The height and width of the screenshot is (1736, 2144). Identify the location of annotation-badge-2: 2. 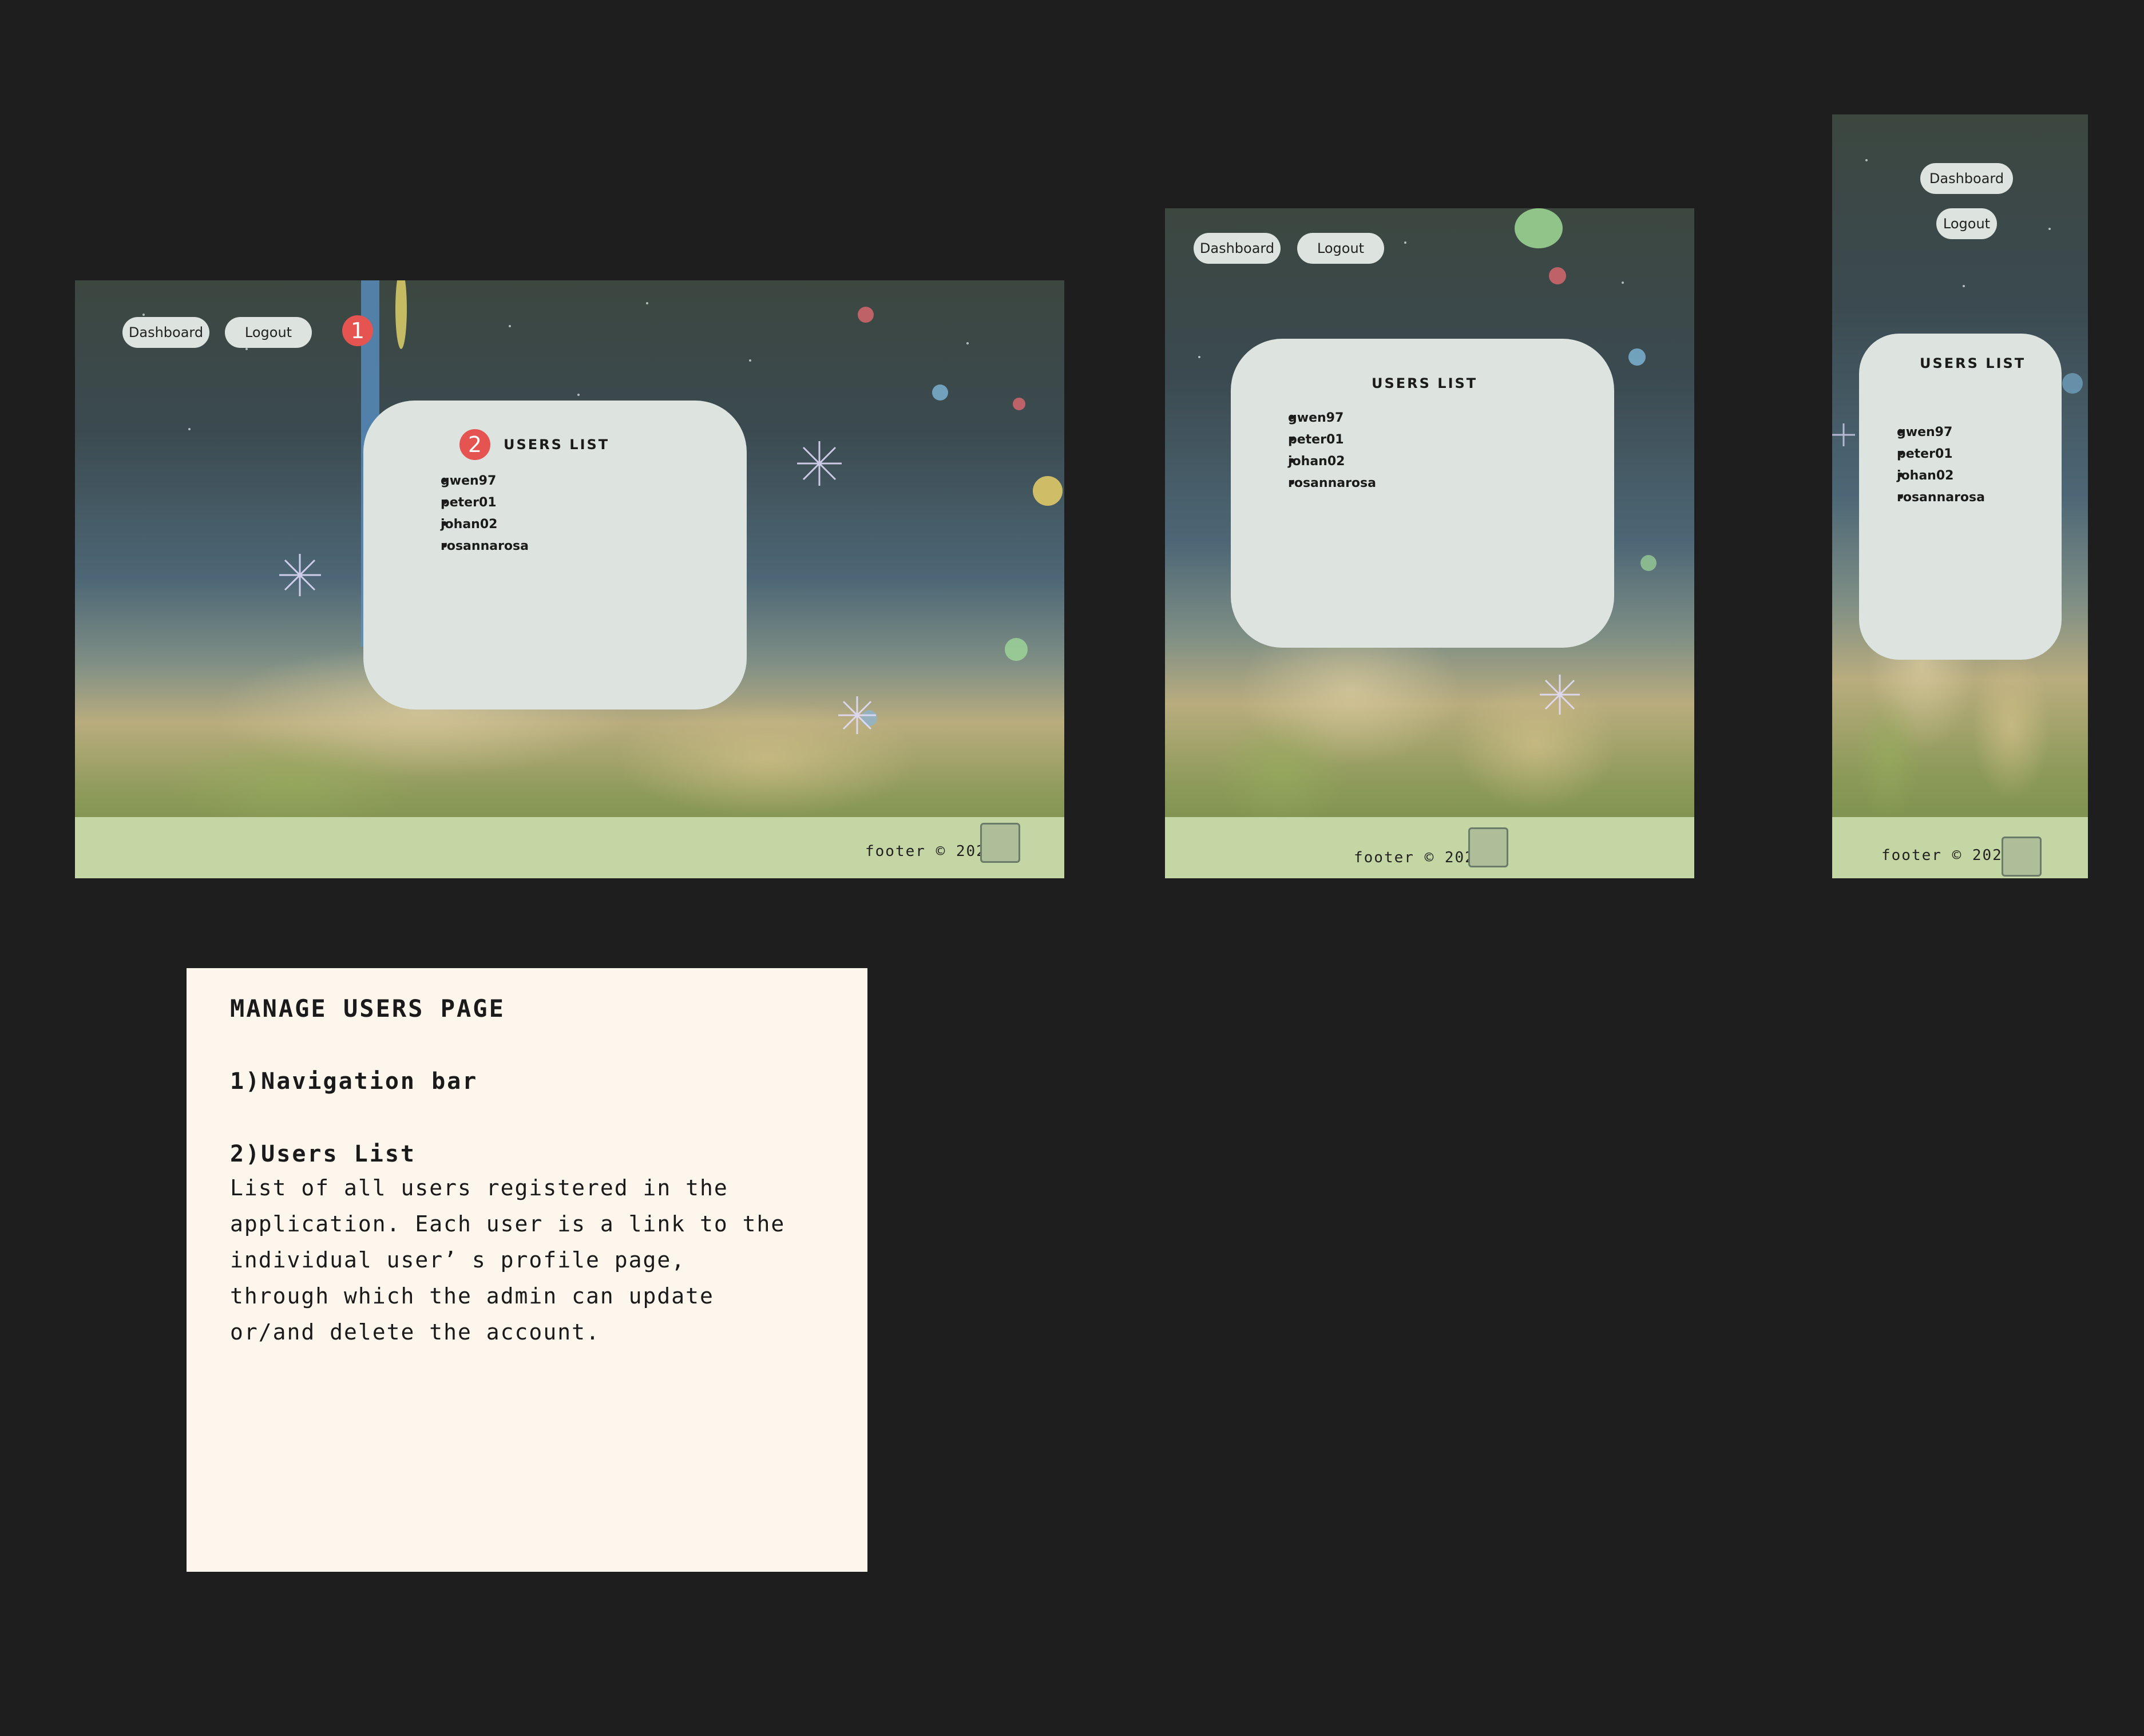
(474, 444).